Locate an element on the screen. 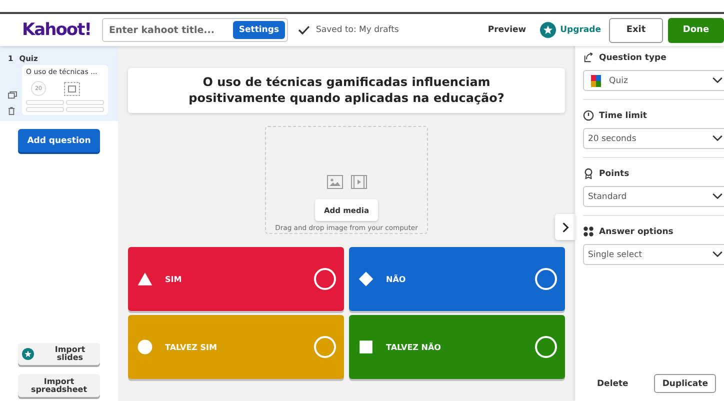 The height and width of the screenshot is (401, 724). setting-dropdown: Standard is located at coordinates (653, 196).